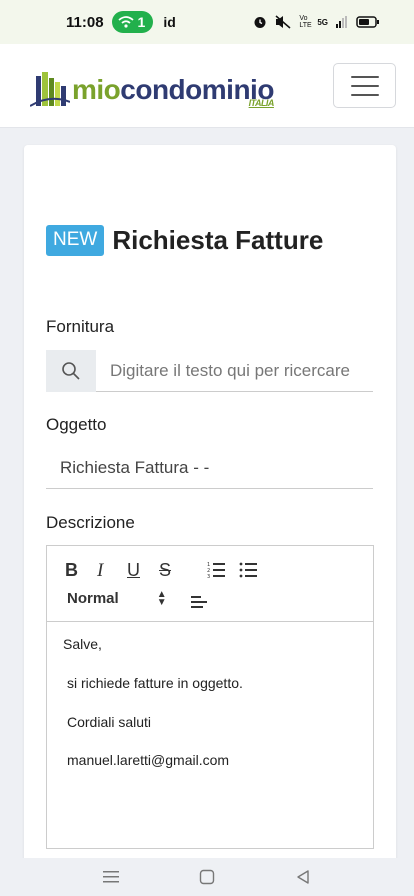  What do you see at coordinates (125, 22) in the screenshot?
I see `wifi-icon` at bounding box center [125, 22].